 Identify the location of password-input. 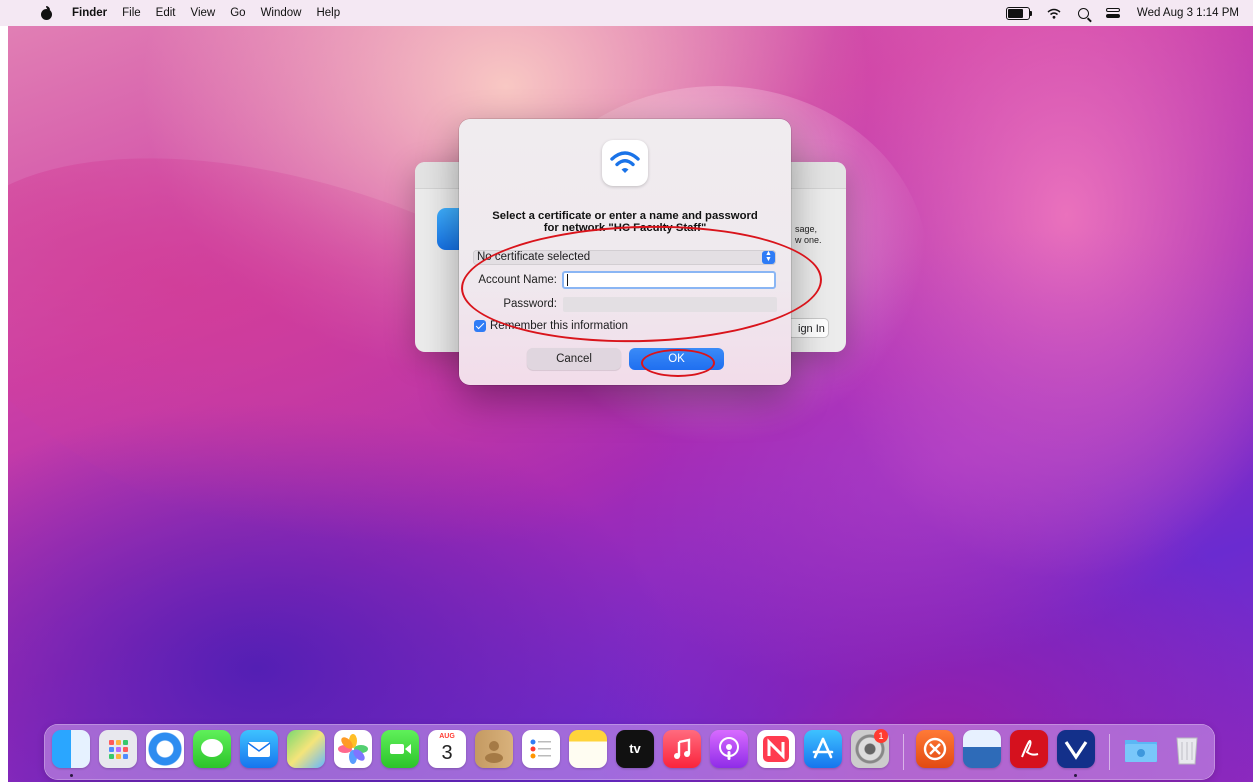
(670, 304).